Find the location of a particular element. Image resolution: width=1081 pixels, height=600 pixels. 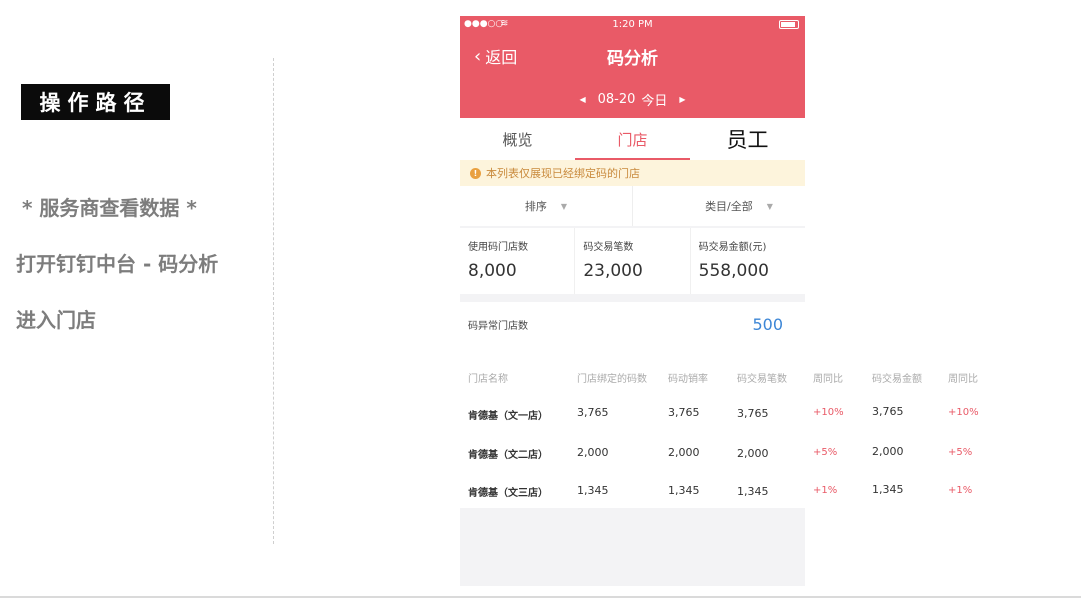

table-header: 码交易笔数 is located at coordinates (762, 379).